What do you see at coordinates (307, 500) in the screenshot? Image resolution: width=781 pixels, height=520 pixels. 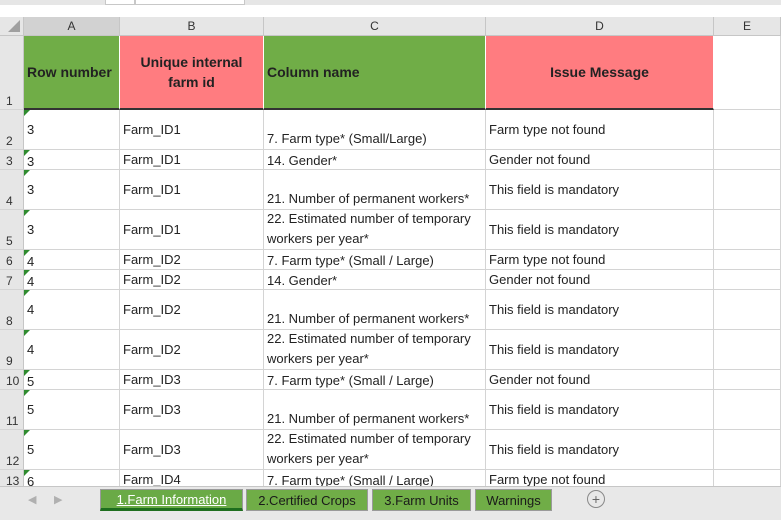 I see `sheet-tab-certified-crops: 2.Certified Crops` at bounding box center [307, 500].